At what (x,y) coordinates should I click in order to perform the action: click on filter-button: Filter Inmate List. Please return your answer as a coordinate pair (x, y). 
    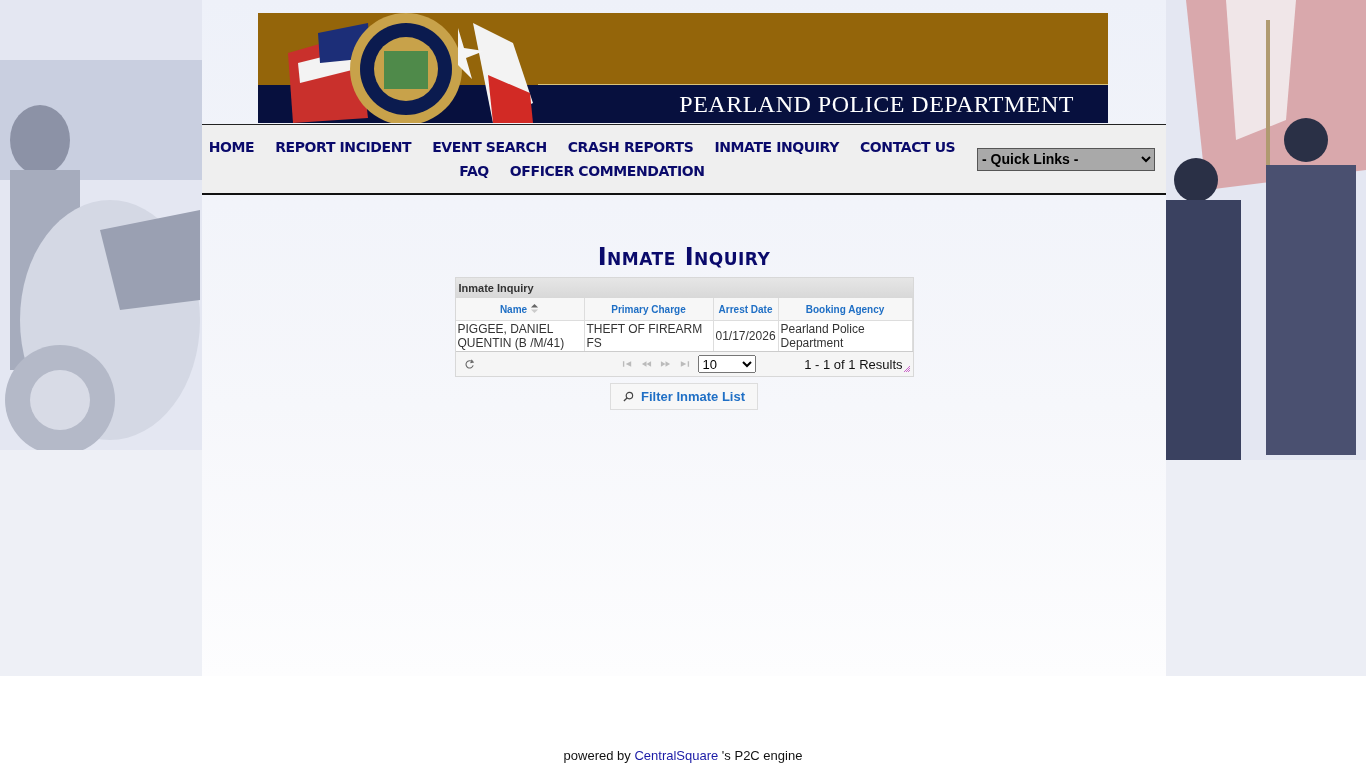
    Looking at the image, I should click on (684, 396).